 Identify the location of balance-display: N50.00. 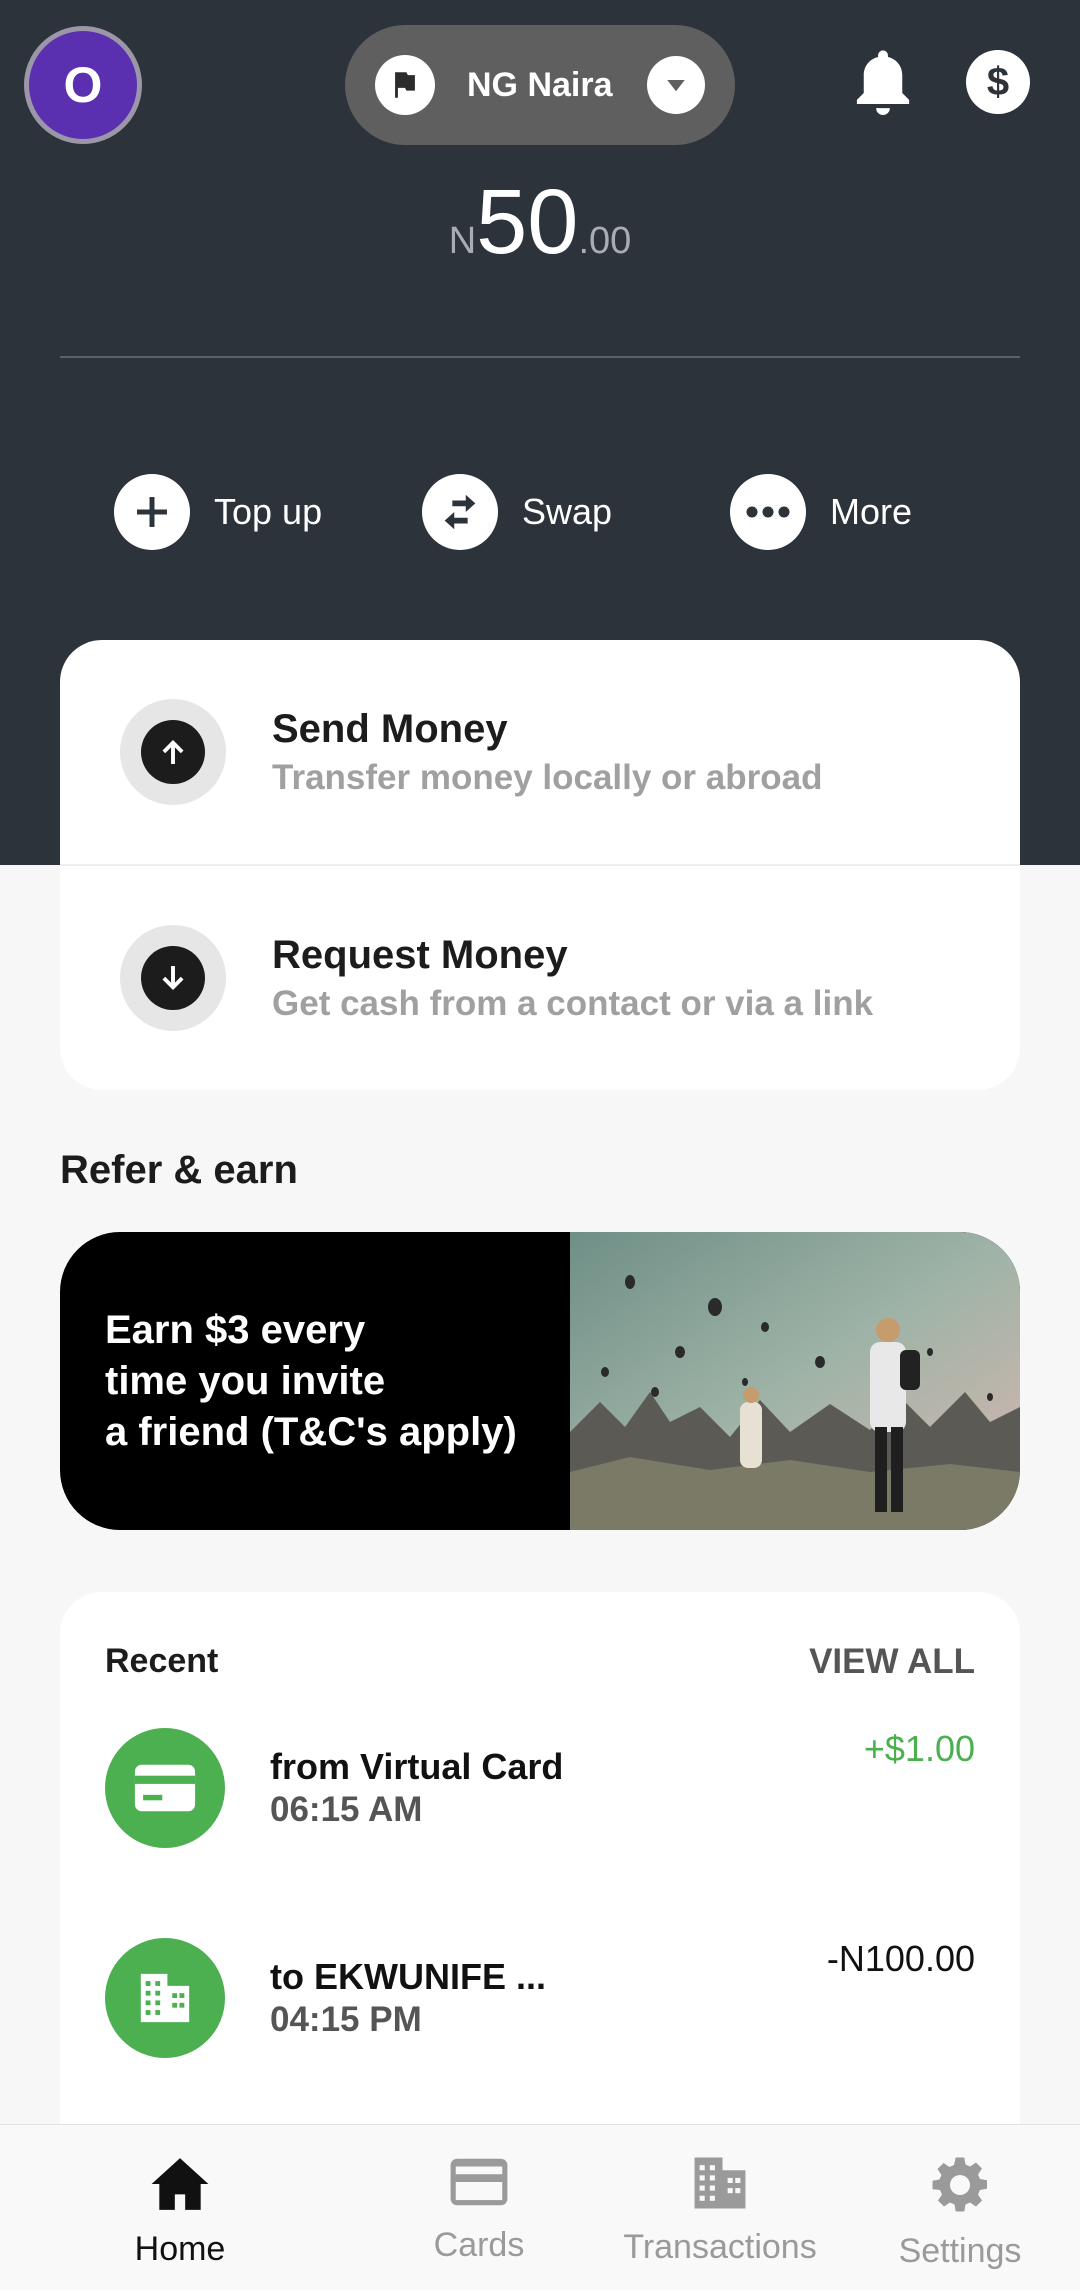
(540, 222).